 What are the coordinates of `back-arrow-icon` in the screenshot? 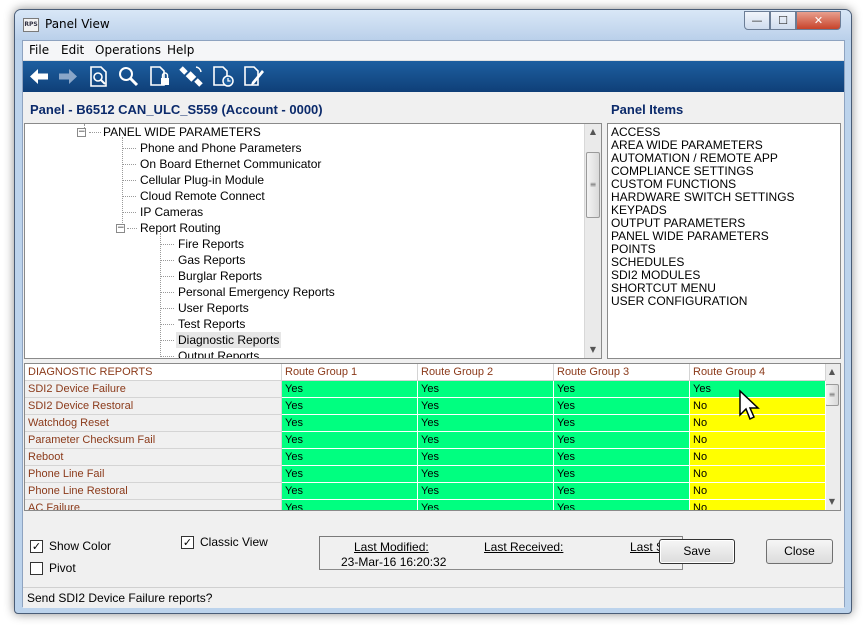 It's located at (39, 76).